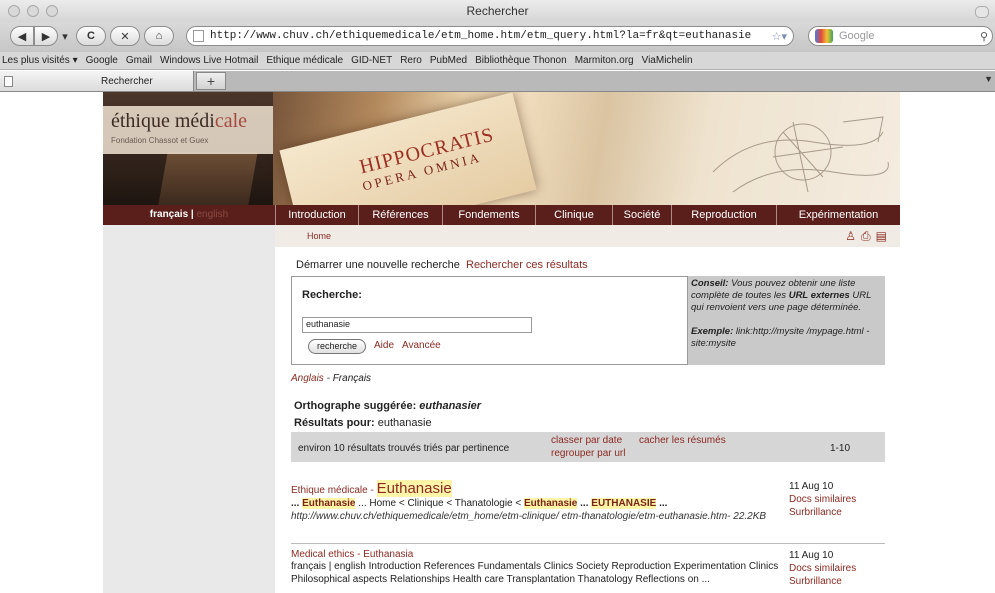 The height and width of the screenshot is (593, 995). Describe the element at coordinates (984, 36) in the screenshot. I see `search-icon: ⚲` at that location.